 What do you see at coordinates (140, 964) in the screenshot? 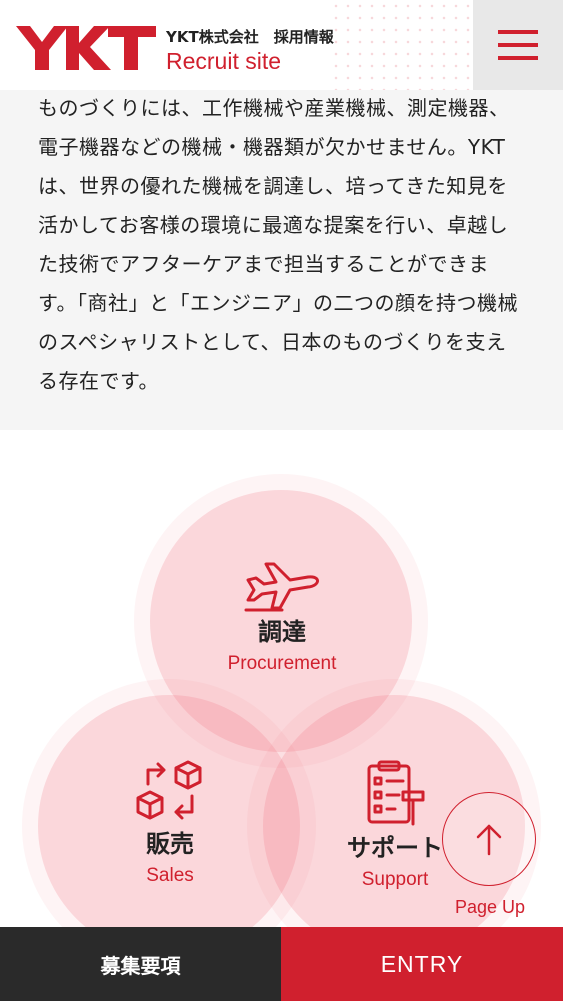
I see `recruit-info-button: 募集要項` at bounding box center [140, 964].